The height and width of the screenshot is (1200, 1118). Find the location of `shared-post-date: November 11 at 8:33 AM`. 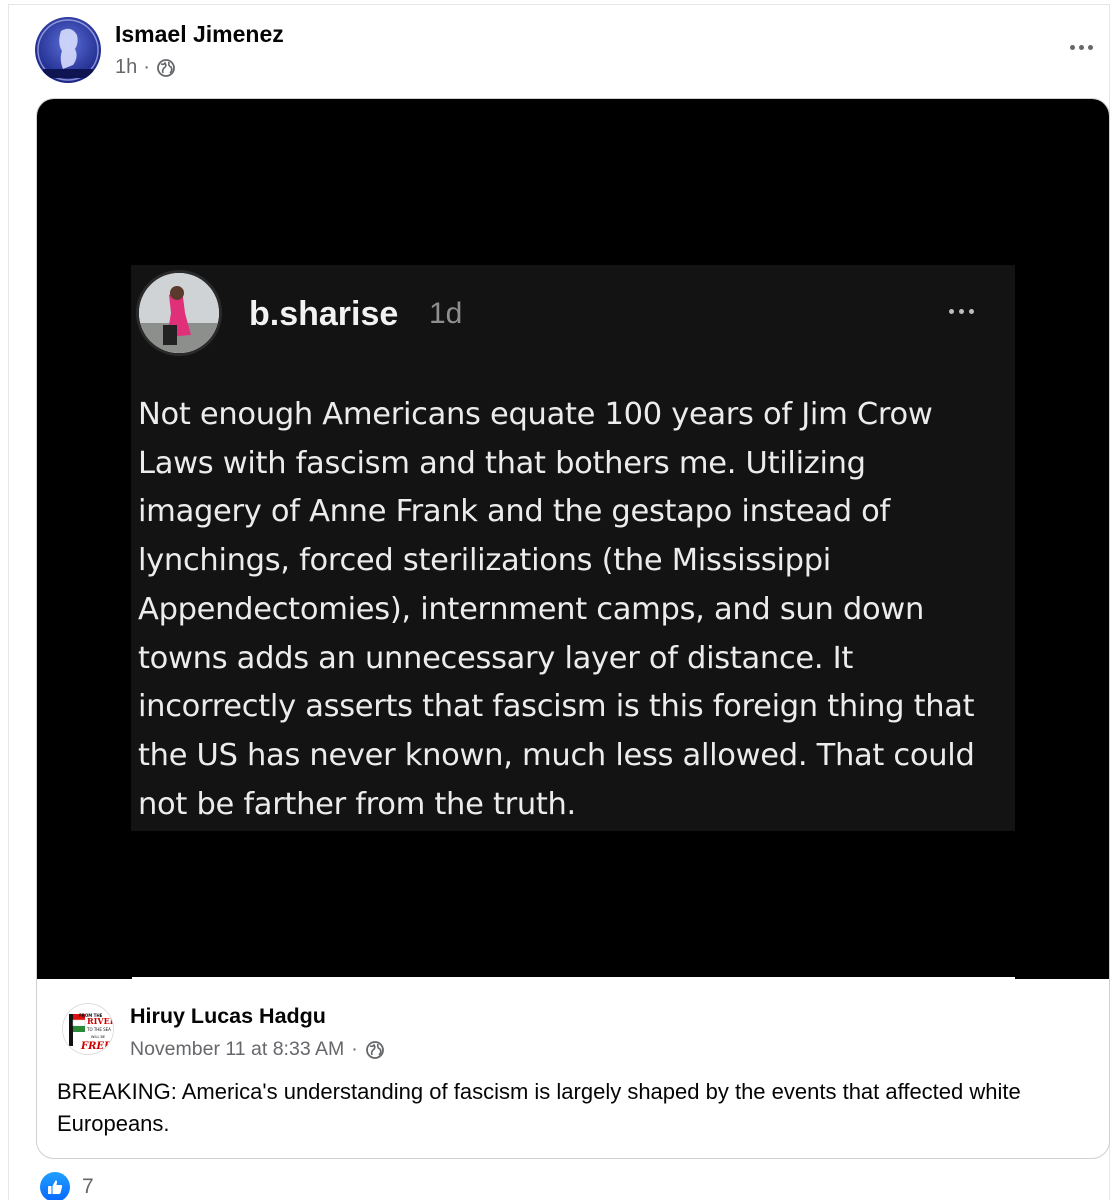

shared-post-date: November 11 at 8:33 AM is located at coordinates (237, 1049).